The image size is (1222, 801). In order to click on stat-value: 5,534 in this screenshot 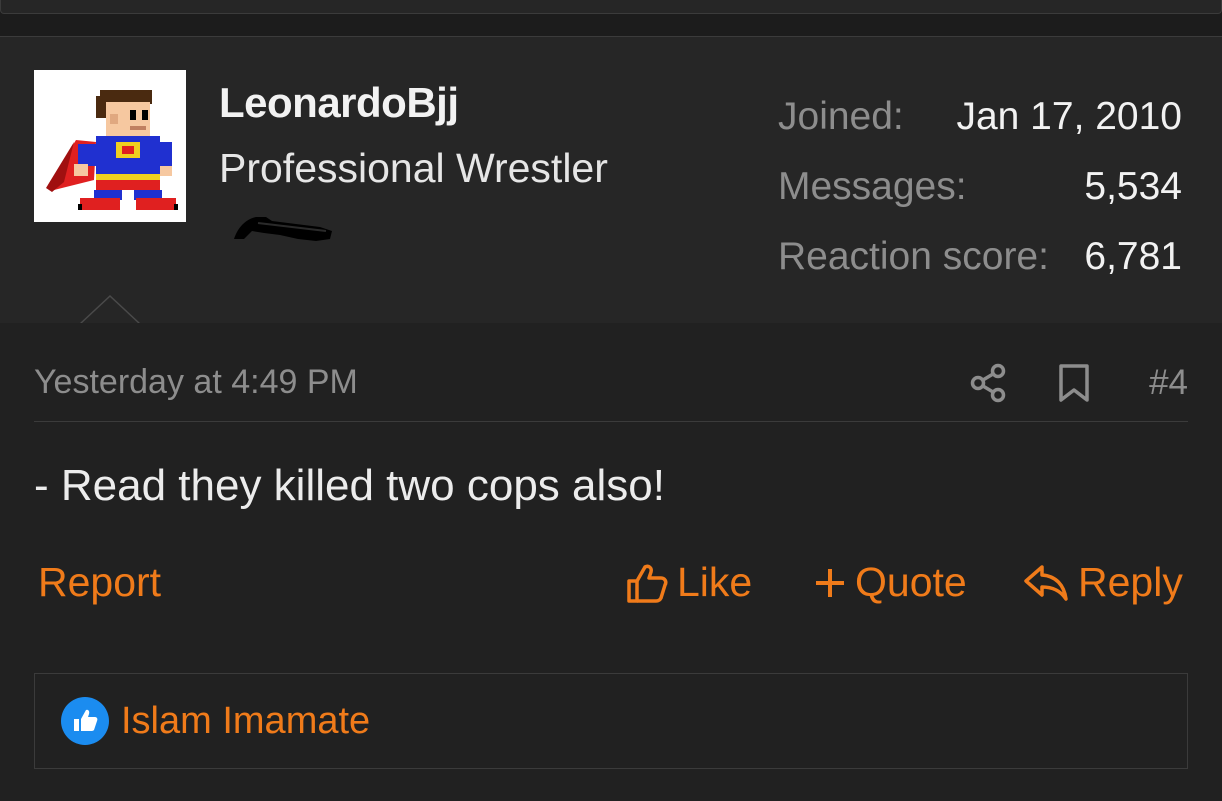, I will do `click(1133, 186)`.